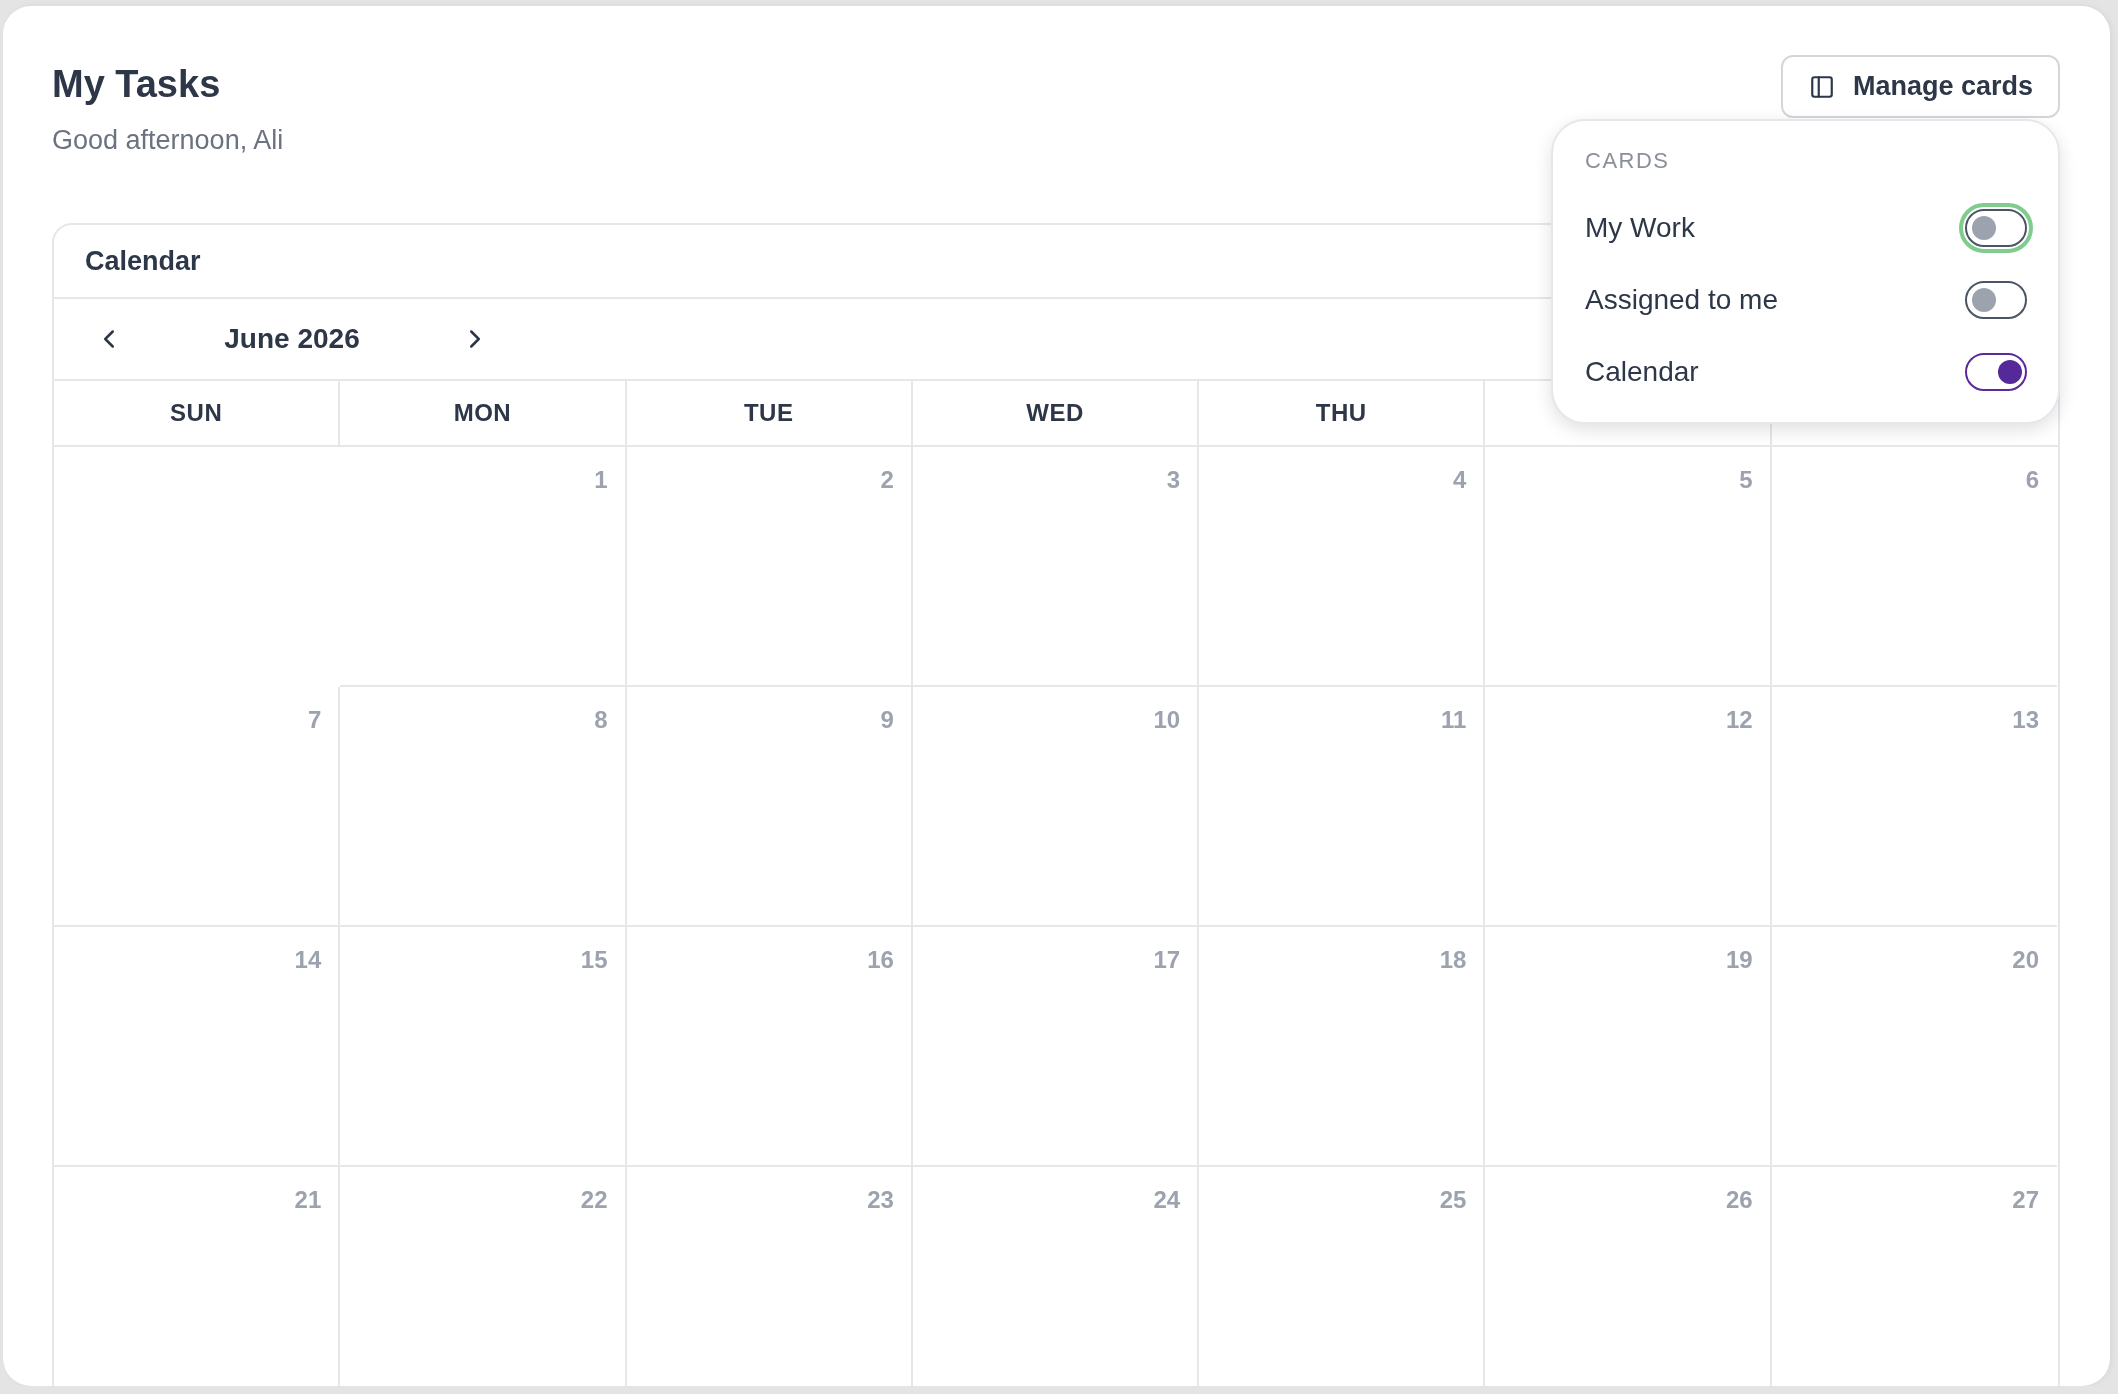 The image size is (2118, 1394). Describe the element at coordinates (1453, 960) in the screenshot. I see `date-number: 18` at that location.